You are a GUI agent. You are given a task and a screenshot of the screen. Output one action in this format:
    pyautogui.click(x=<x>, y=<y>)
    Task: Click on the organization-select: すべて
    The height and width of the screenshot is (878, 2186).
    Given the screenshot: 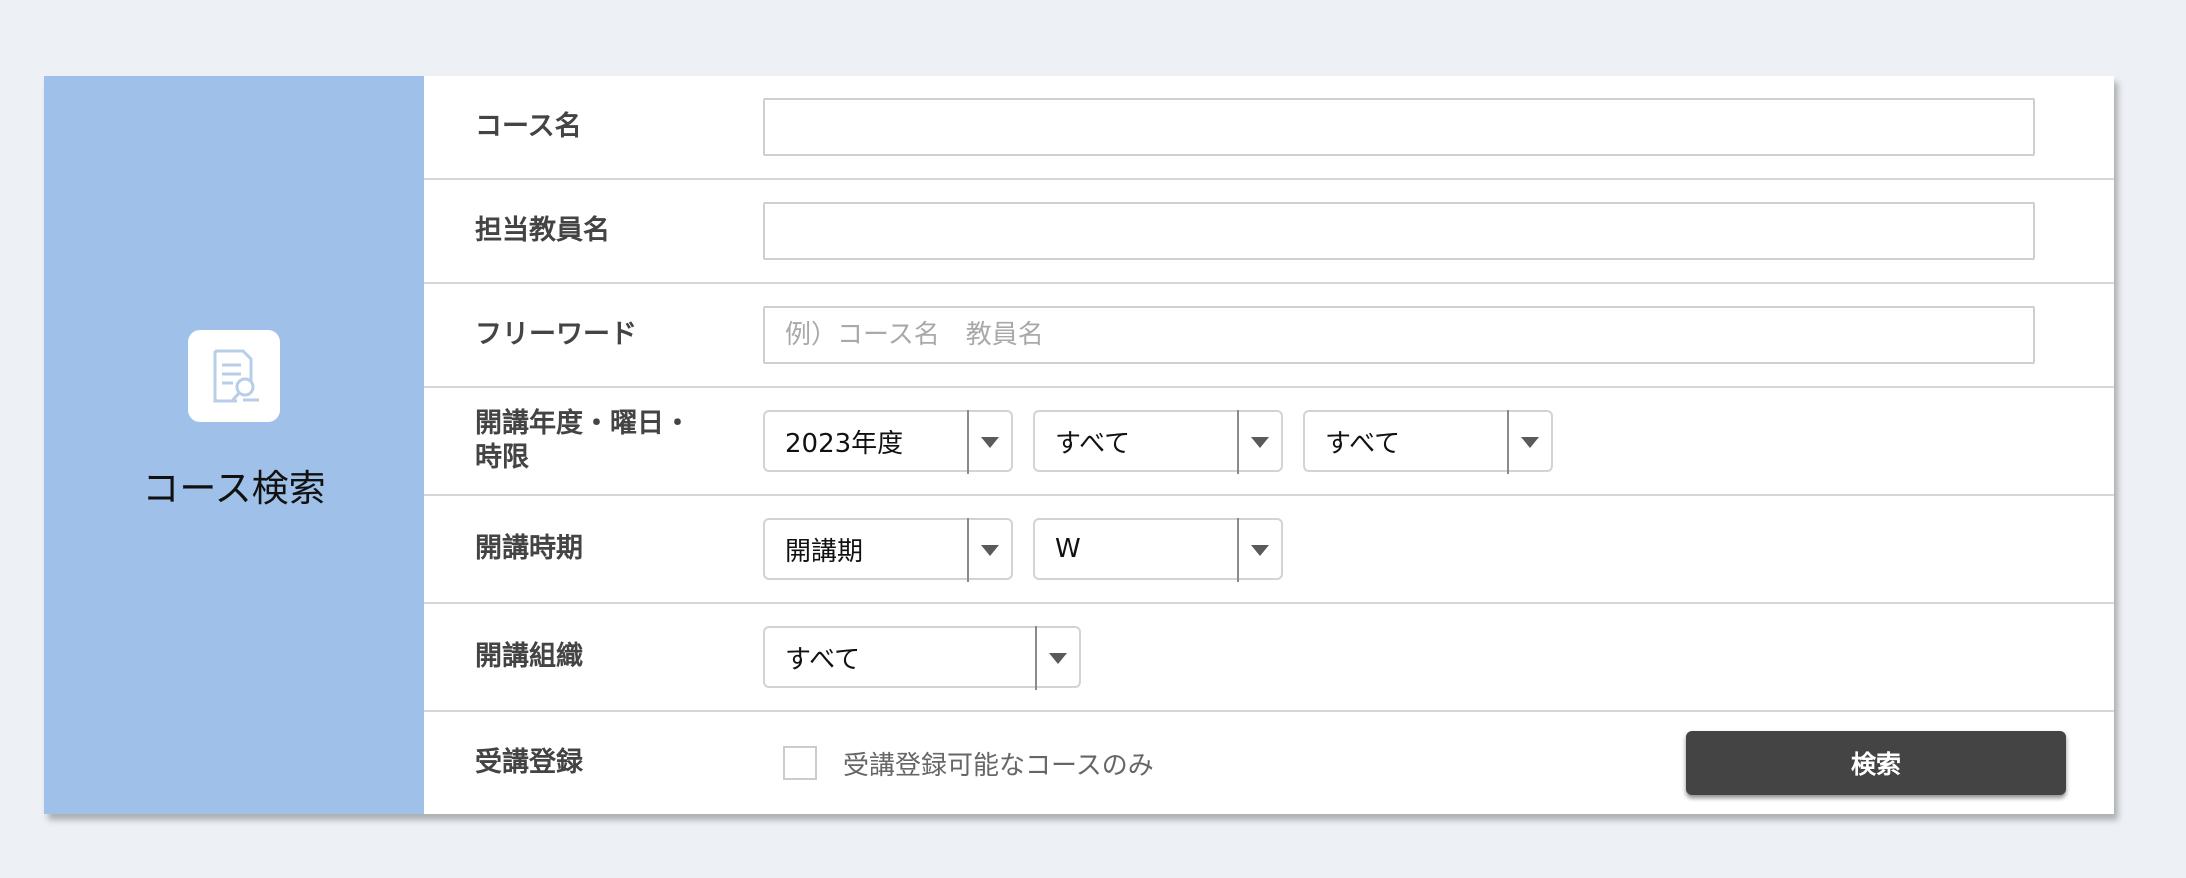 What is the action you would take?
    pyautogui.click(x=922, y=658)
    